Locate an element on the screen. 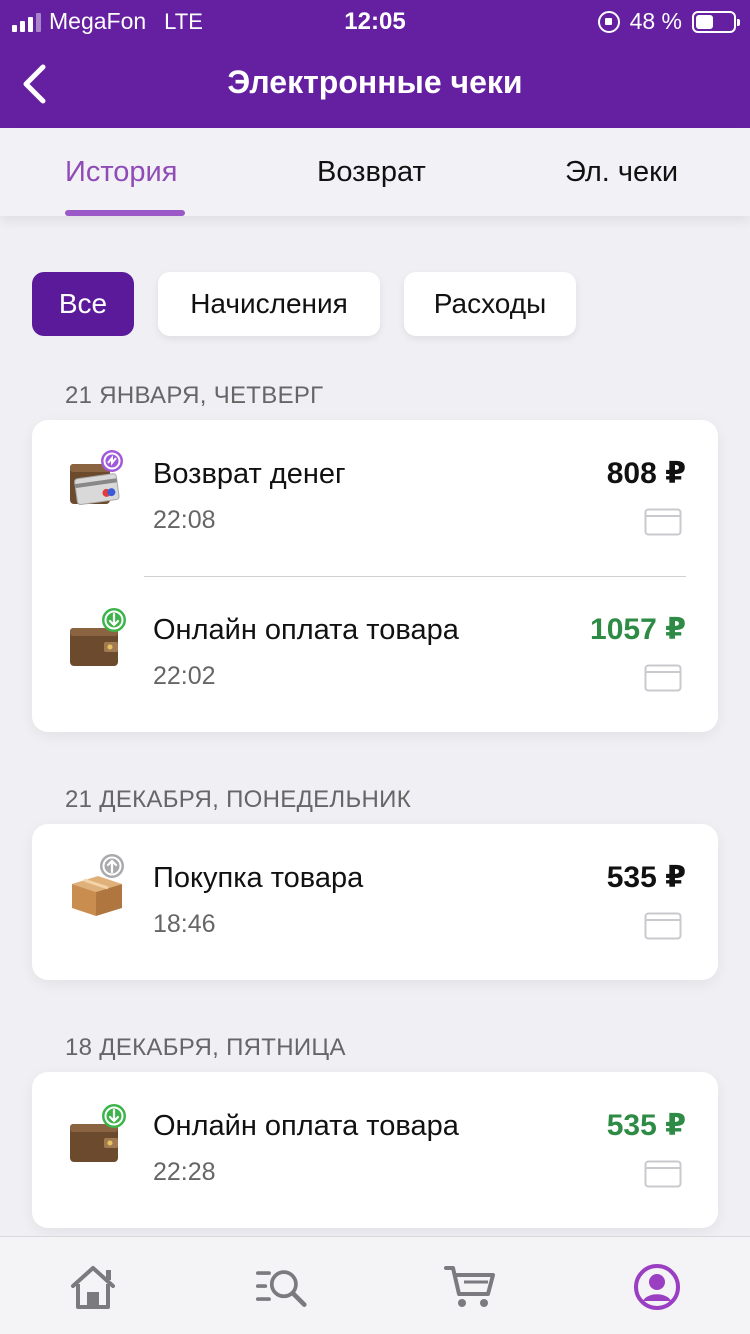 This screenshot has height=1334, width=750. profile-icon is located at coordinates (657, 1287).